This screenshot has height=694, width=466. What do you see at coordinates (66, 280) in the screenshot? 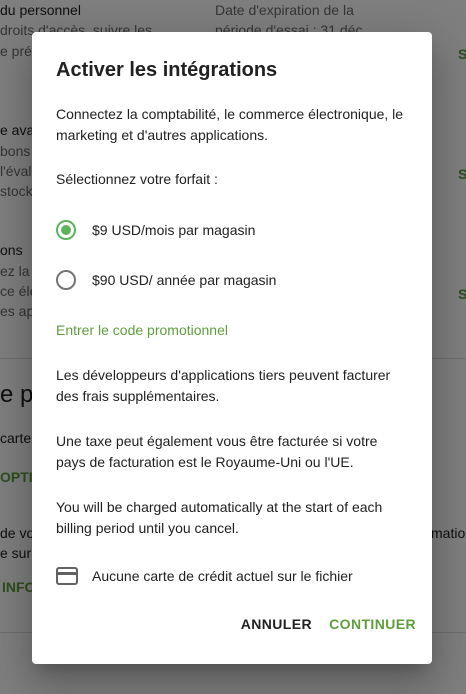
I see `radio-unselected-icon` at bounding box center [66, 280].